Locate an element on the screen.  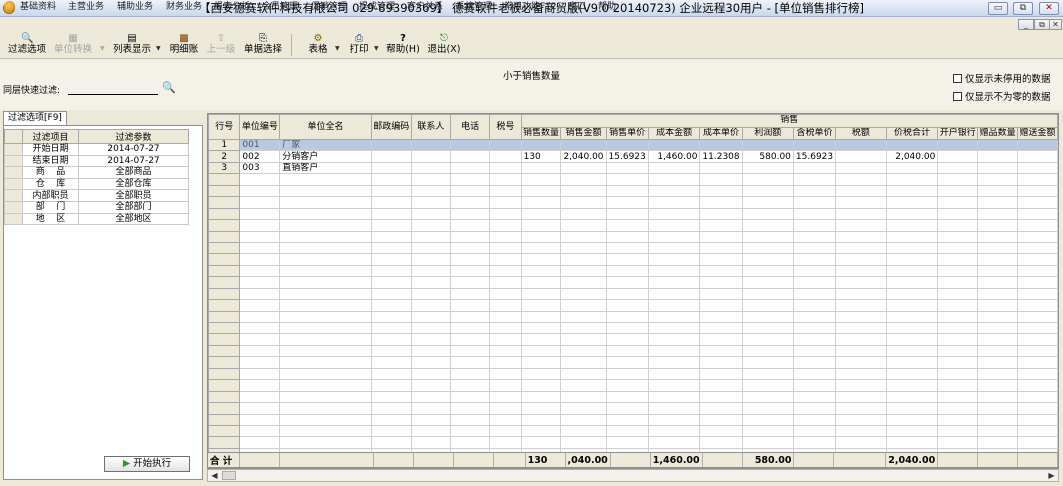
scroll-left-arrow-icon: ◀ is located at coordinates (214, 475).